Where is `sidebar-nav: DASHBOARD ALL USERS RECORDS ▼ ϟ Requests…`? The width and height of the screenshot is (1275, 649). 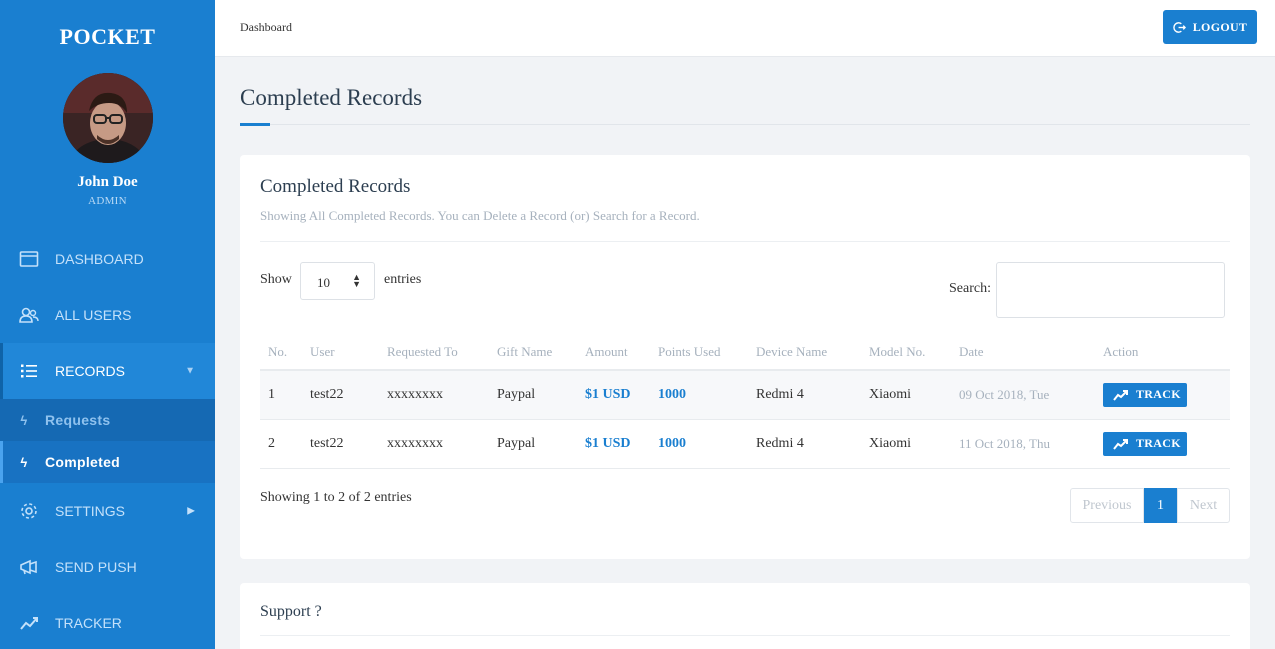 sidebar-nav: DASHBOARD ALL USERS RECORDS ▼ ϟ Requests… is located at coordinates (107, 440).